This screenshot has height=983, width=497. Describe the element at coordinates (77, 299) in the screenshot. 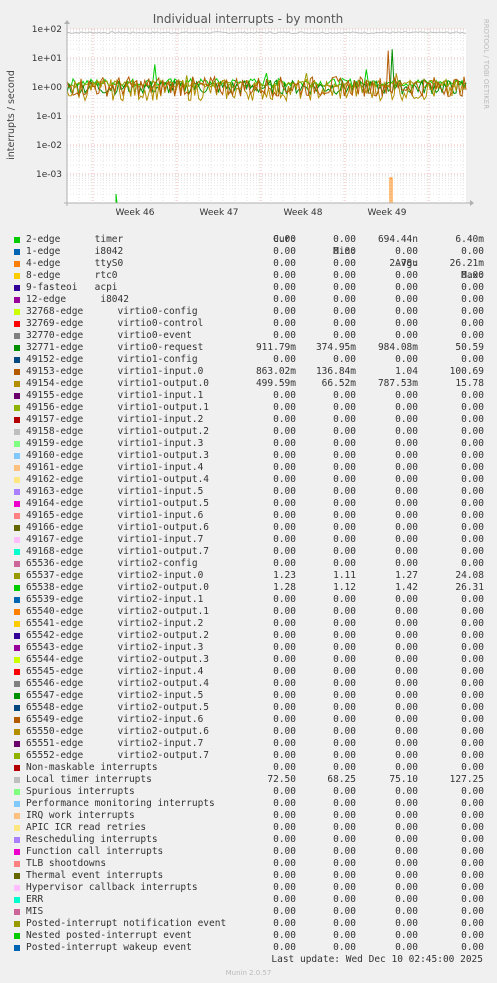

I see `legend-label: 12-edge i8042` at that location.